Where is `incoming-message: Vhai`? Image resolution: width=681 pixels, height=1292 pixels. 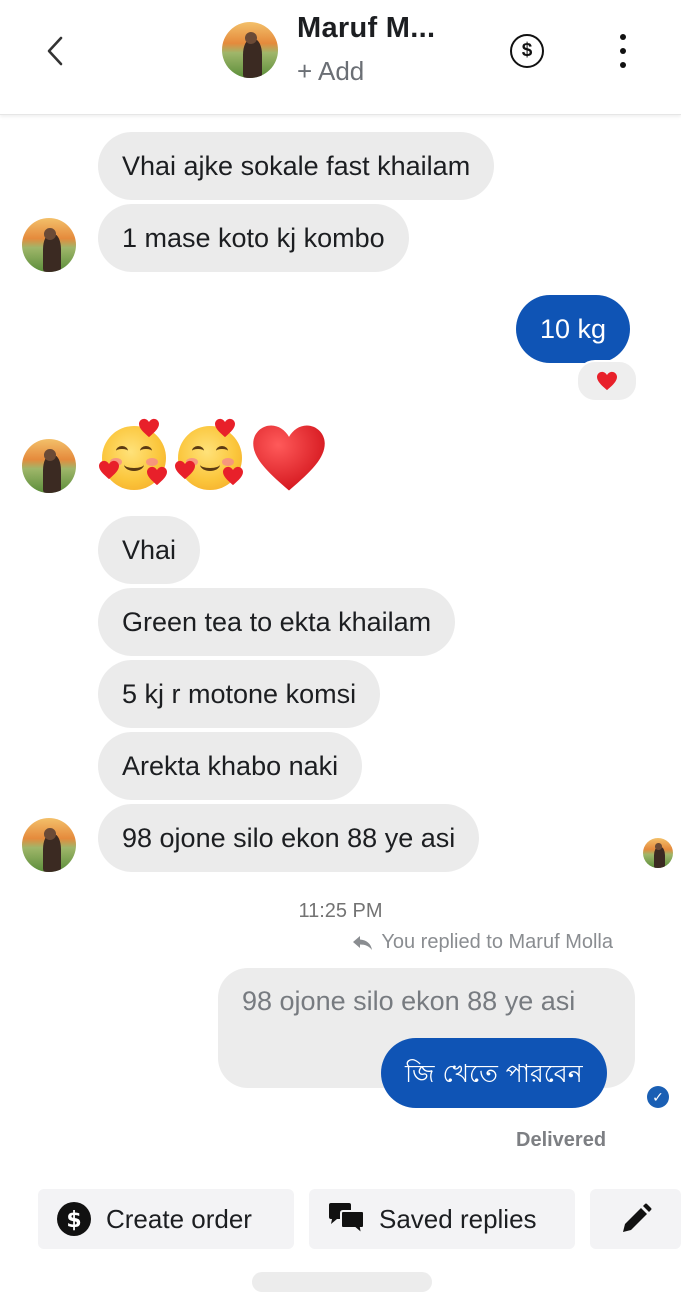 incoming-message: Vhai is located at coordinates (149, 550).